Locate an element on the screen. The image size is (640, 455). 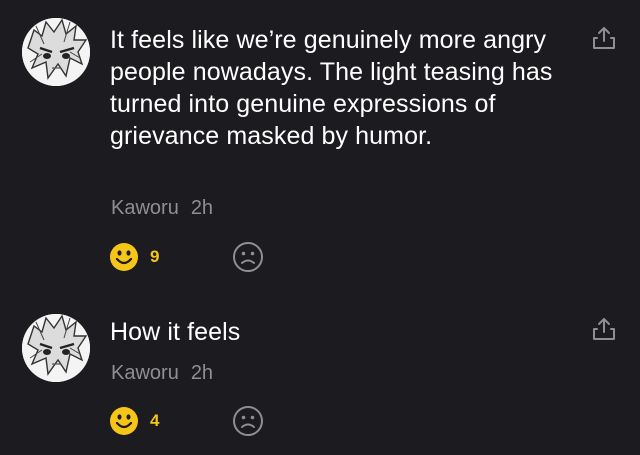
laugh-count: 9 is located at coordinates (155, 256).